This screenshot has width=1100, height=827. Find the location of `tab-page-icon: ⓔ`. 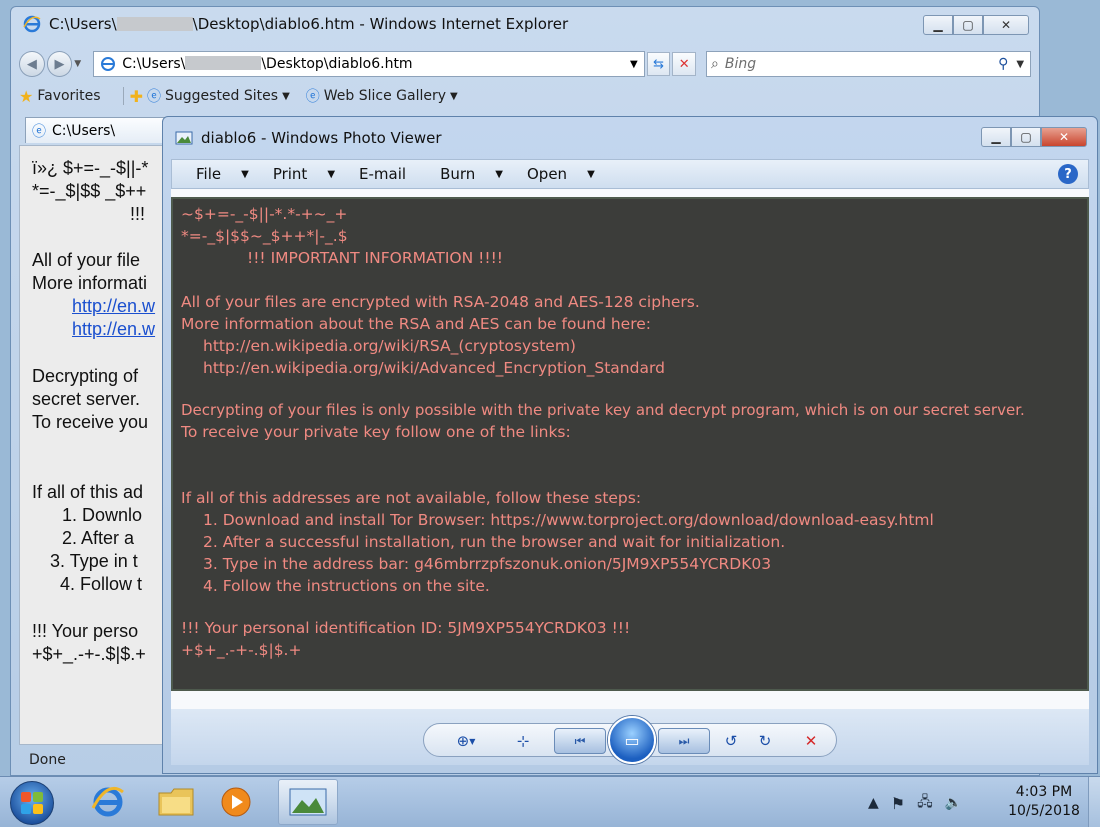

tab-page-icon: ⓔ is located at coordinates (39, 131).